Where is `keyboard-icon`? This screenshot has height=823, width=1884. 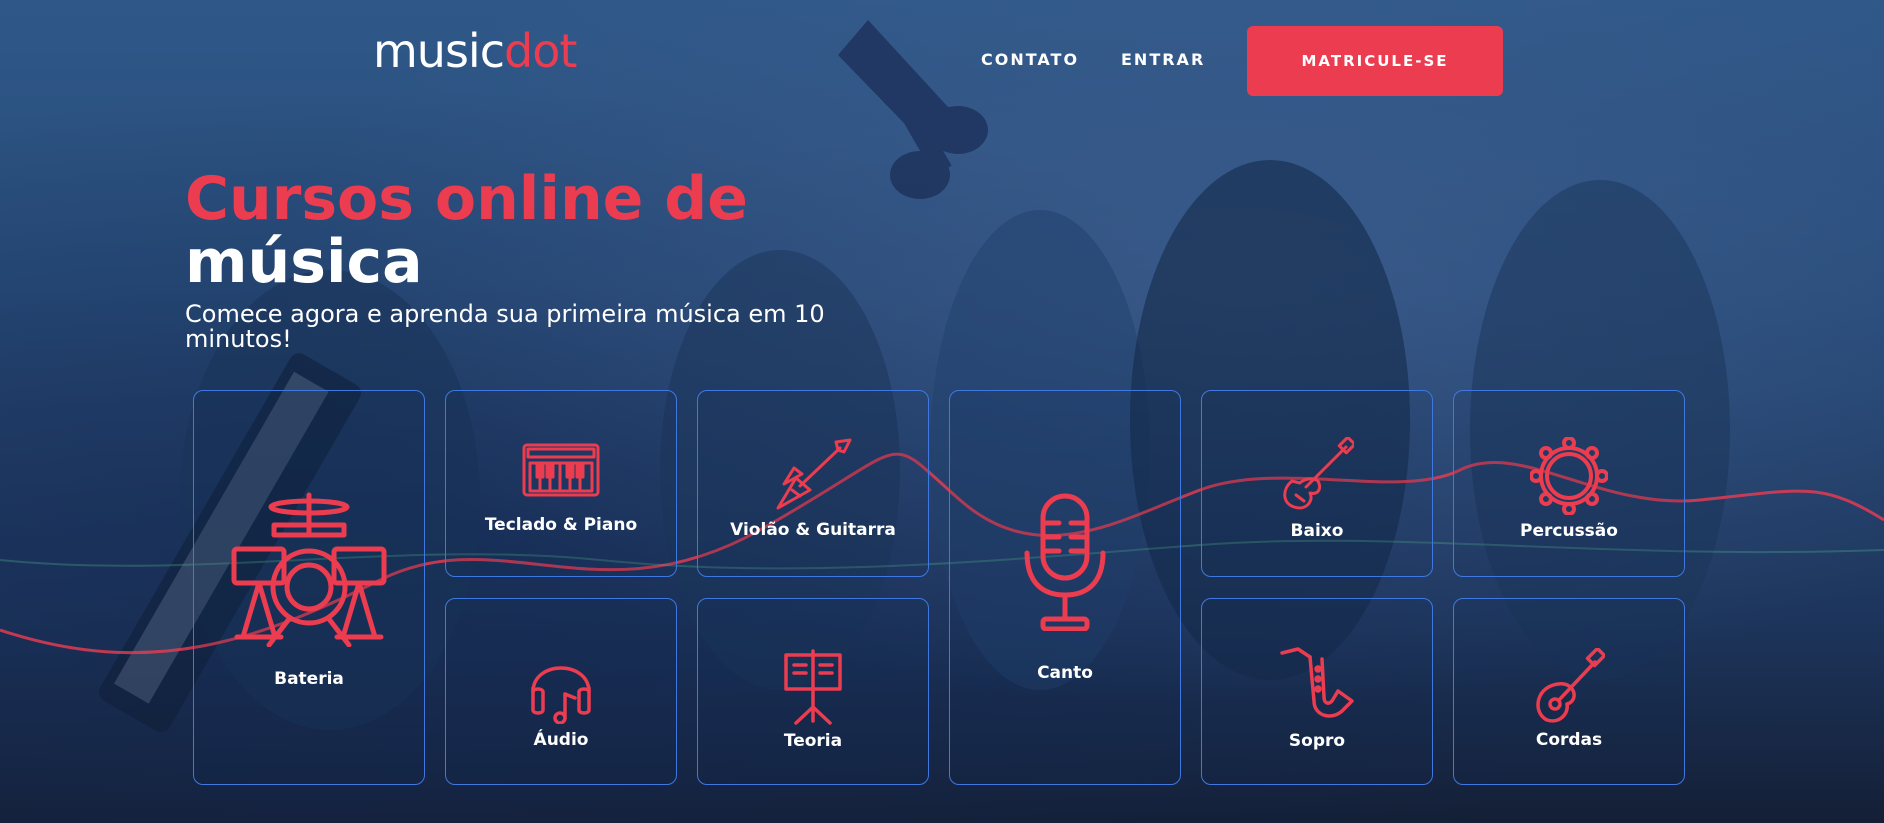
keyboard-icon is located at coordinates (561, 469).